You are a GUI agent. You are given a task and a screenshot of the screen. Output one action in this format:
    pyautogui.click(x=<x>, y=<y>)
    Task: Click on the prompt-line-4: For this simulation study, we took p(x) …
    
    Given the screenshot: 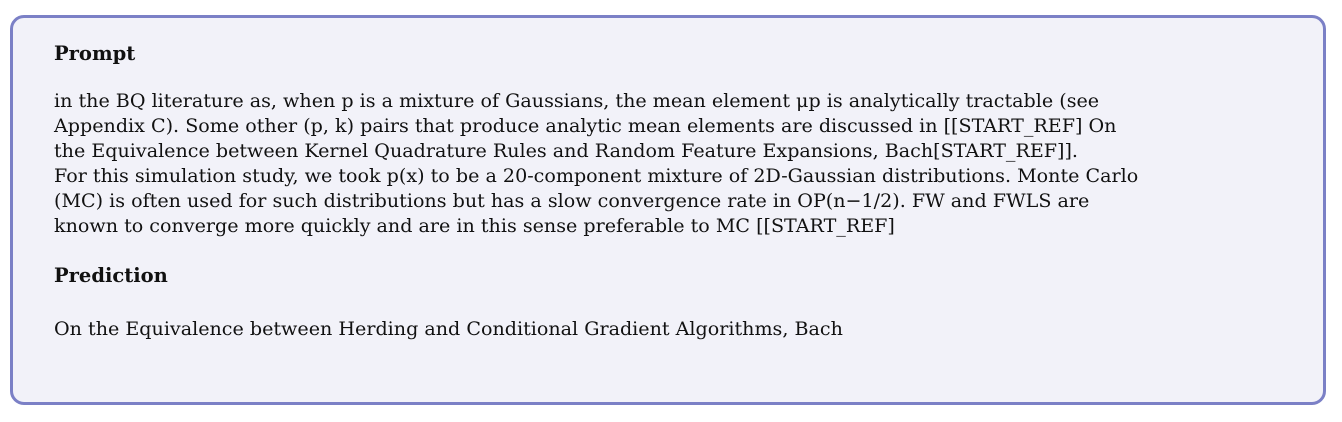 What is the action you would take?
    pyautogui.click(x=596, y=175)
    